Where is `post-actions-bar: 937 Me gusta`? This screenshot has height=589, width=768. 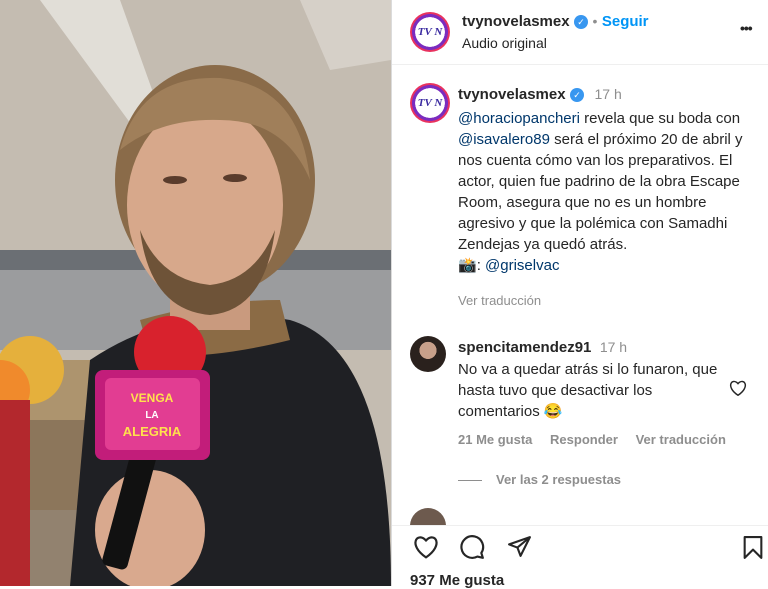 post-actions-bar: 937 Me gusta is located at coordinates (580, 557).